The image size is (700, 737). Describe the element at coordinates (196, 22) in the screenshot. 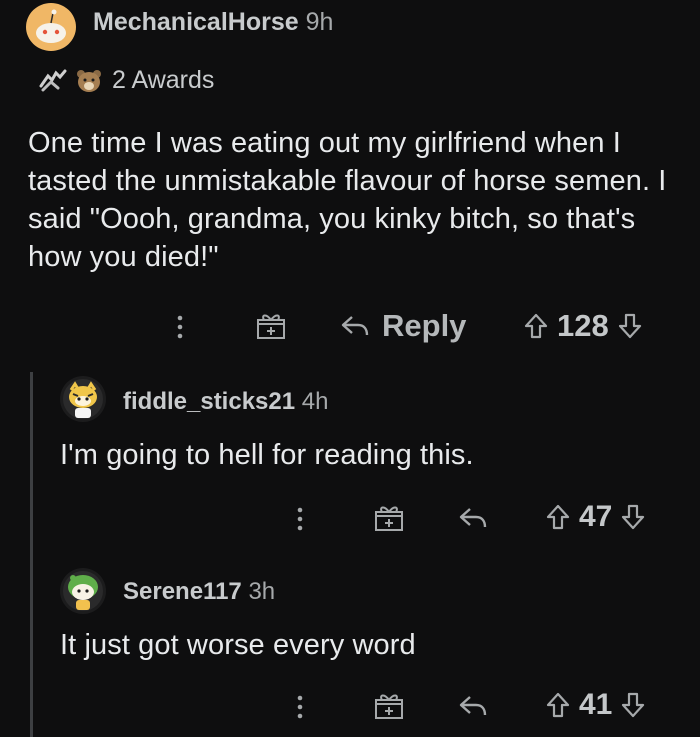

I see `username: MechanicalHorse` at that location.